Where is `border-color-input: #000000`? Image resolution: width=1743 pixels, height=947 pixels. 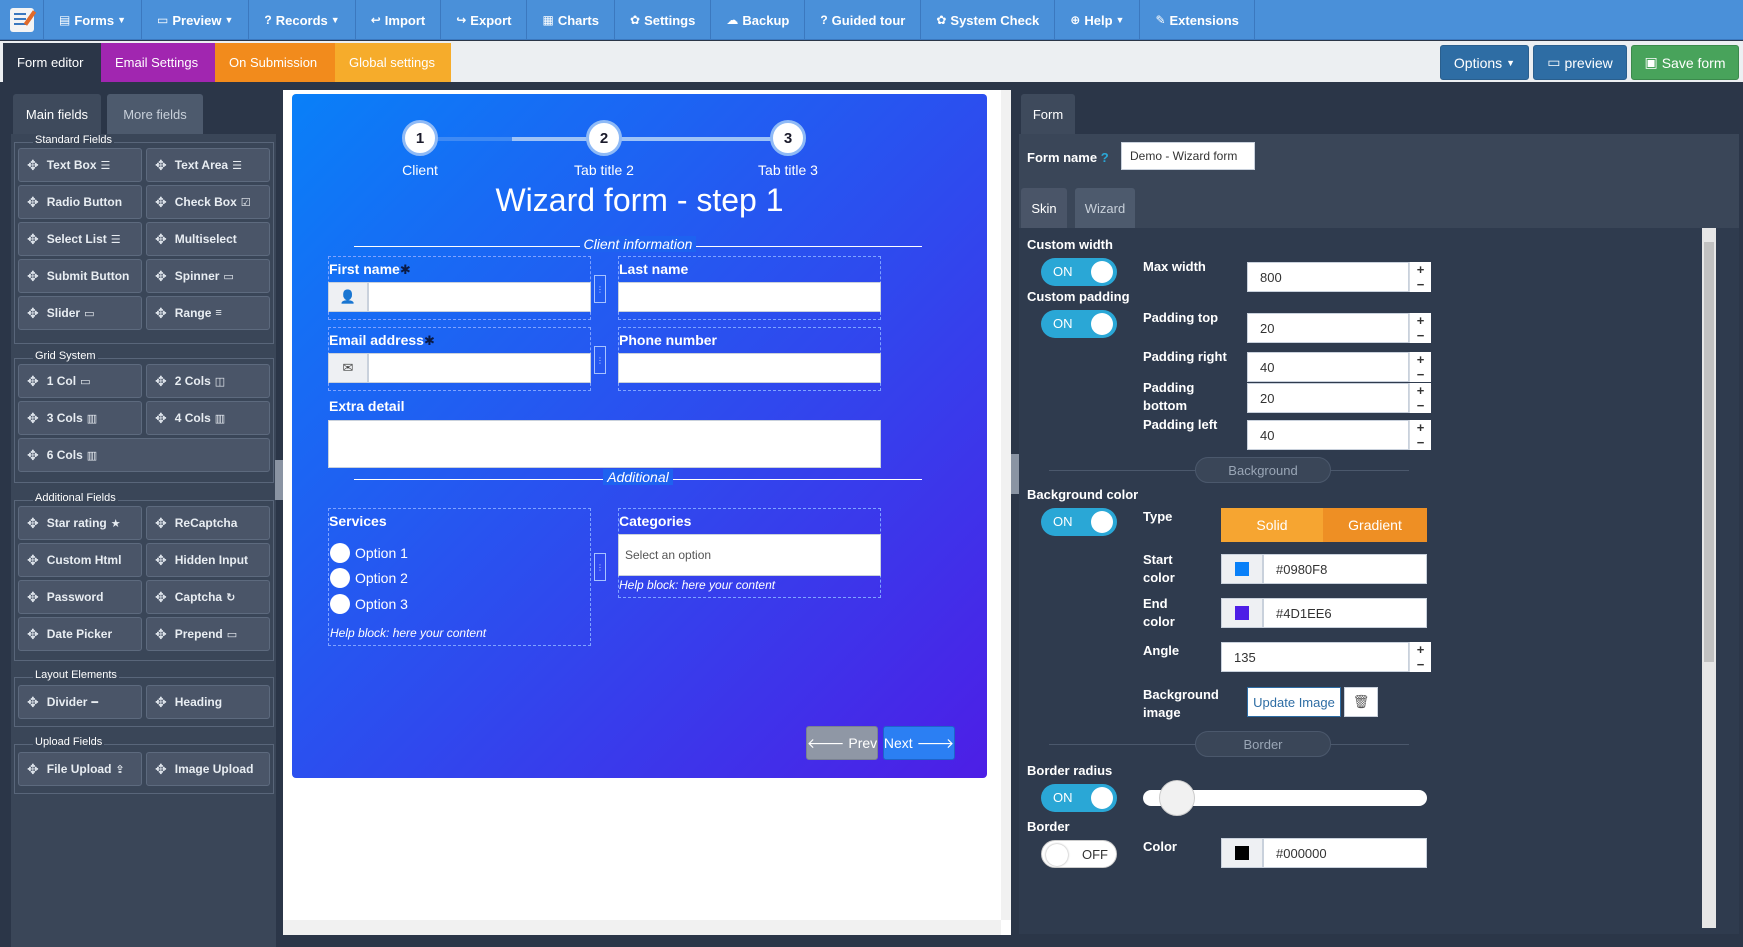
border-color-input: #000000 is located at coordinates (1345, 853).